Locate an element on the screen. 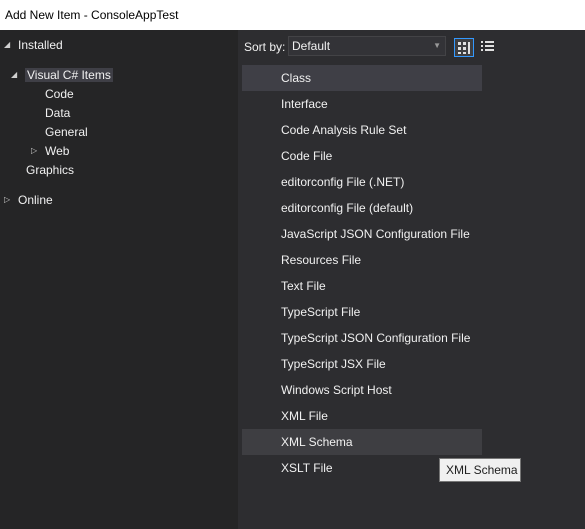  list-item-text-file: Text File is located at coordinates (362, 286).